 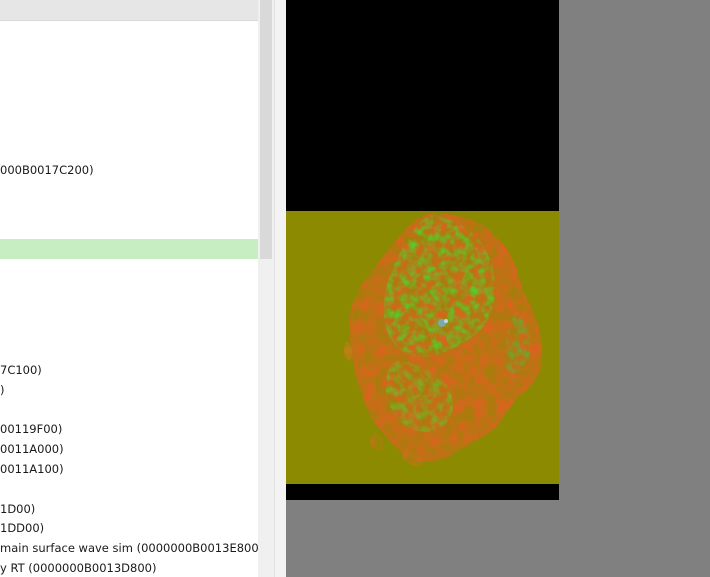 I want to click on tree-row: main surface wave sim (0000000B0013E800), so click(x=129, y=548).